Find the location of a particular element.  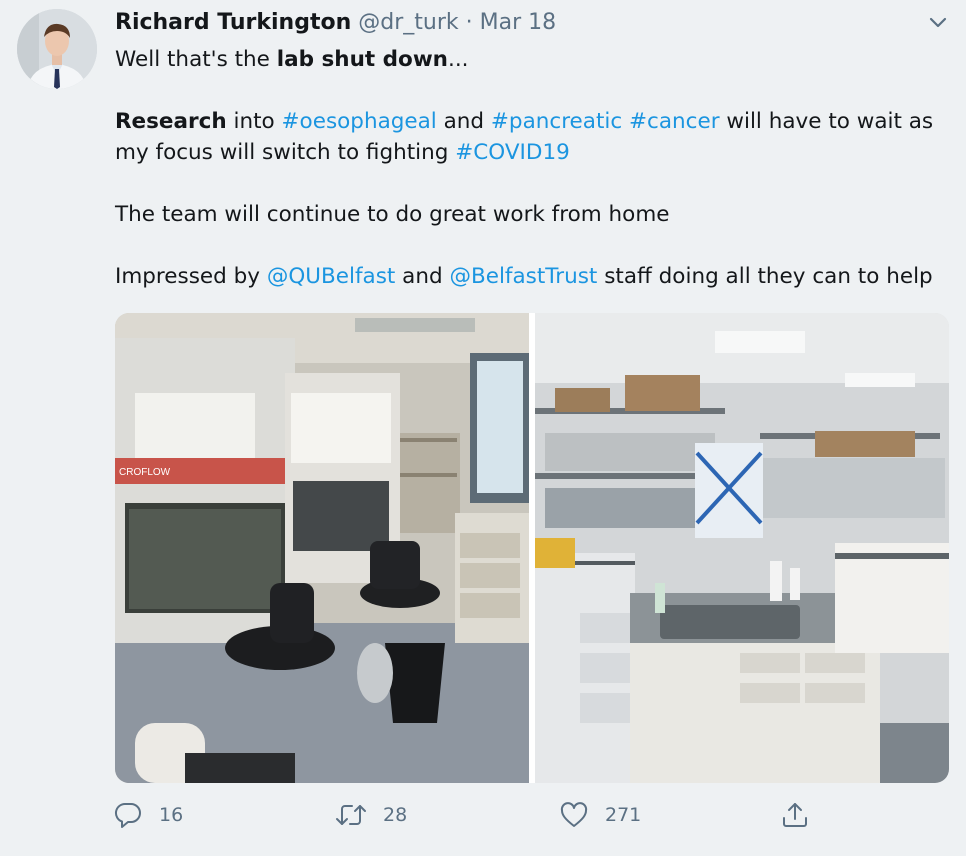

text-segment: into is located at coordinates (254, 121).